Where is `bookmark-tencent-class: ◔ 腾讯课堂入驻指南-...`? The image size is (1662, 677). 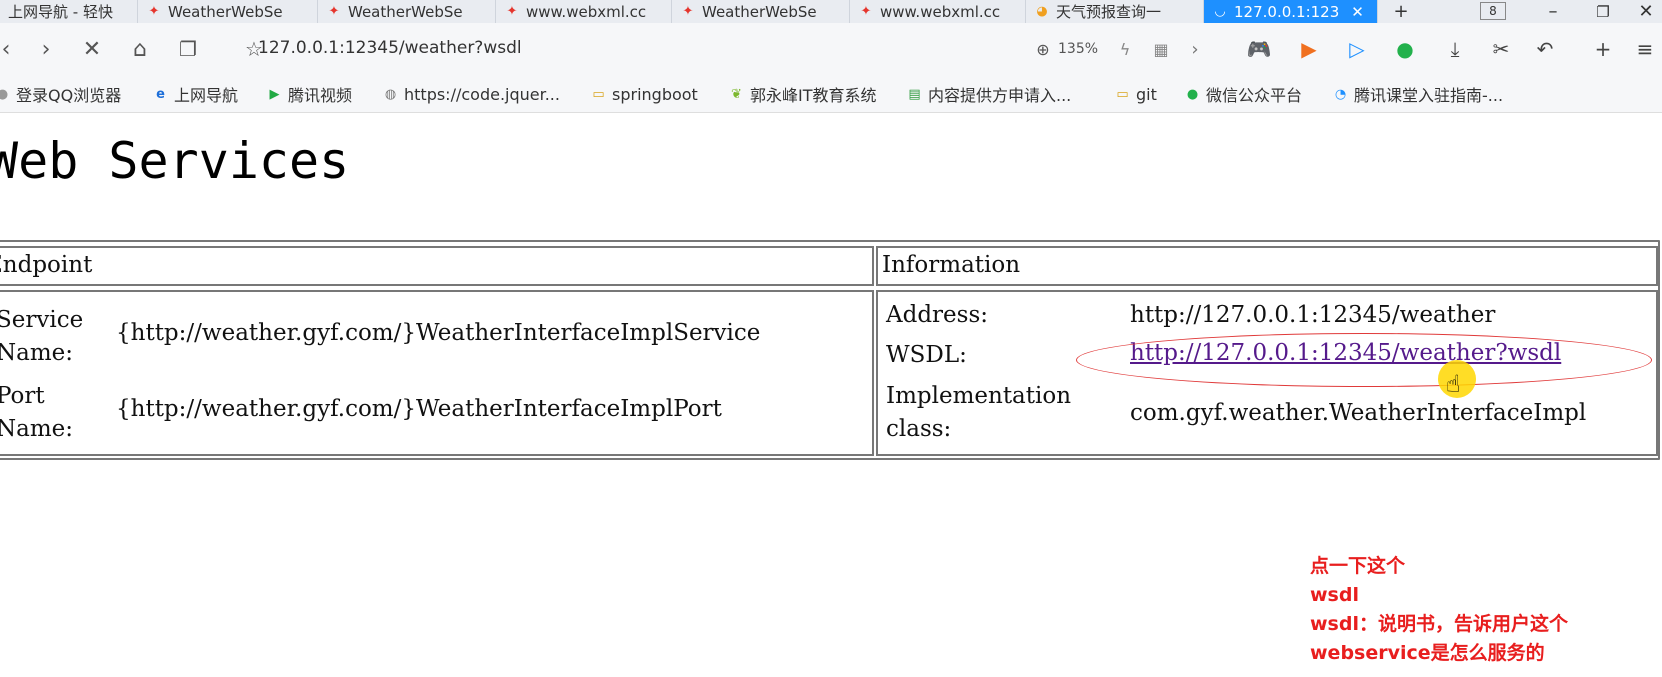
bookmark-tencent-class: ◔ 腾讯课堂入驻指南-... is located at coordinates (1417, 94).